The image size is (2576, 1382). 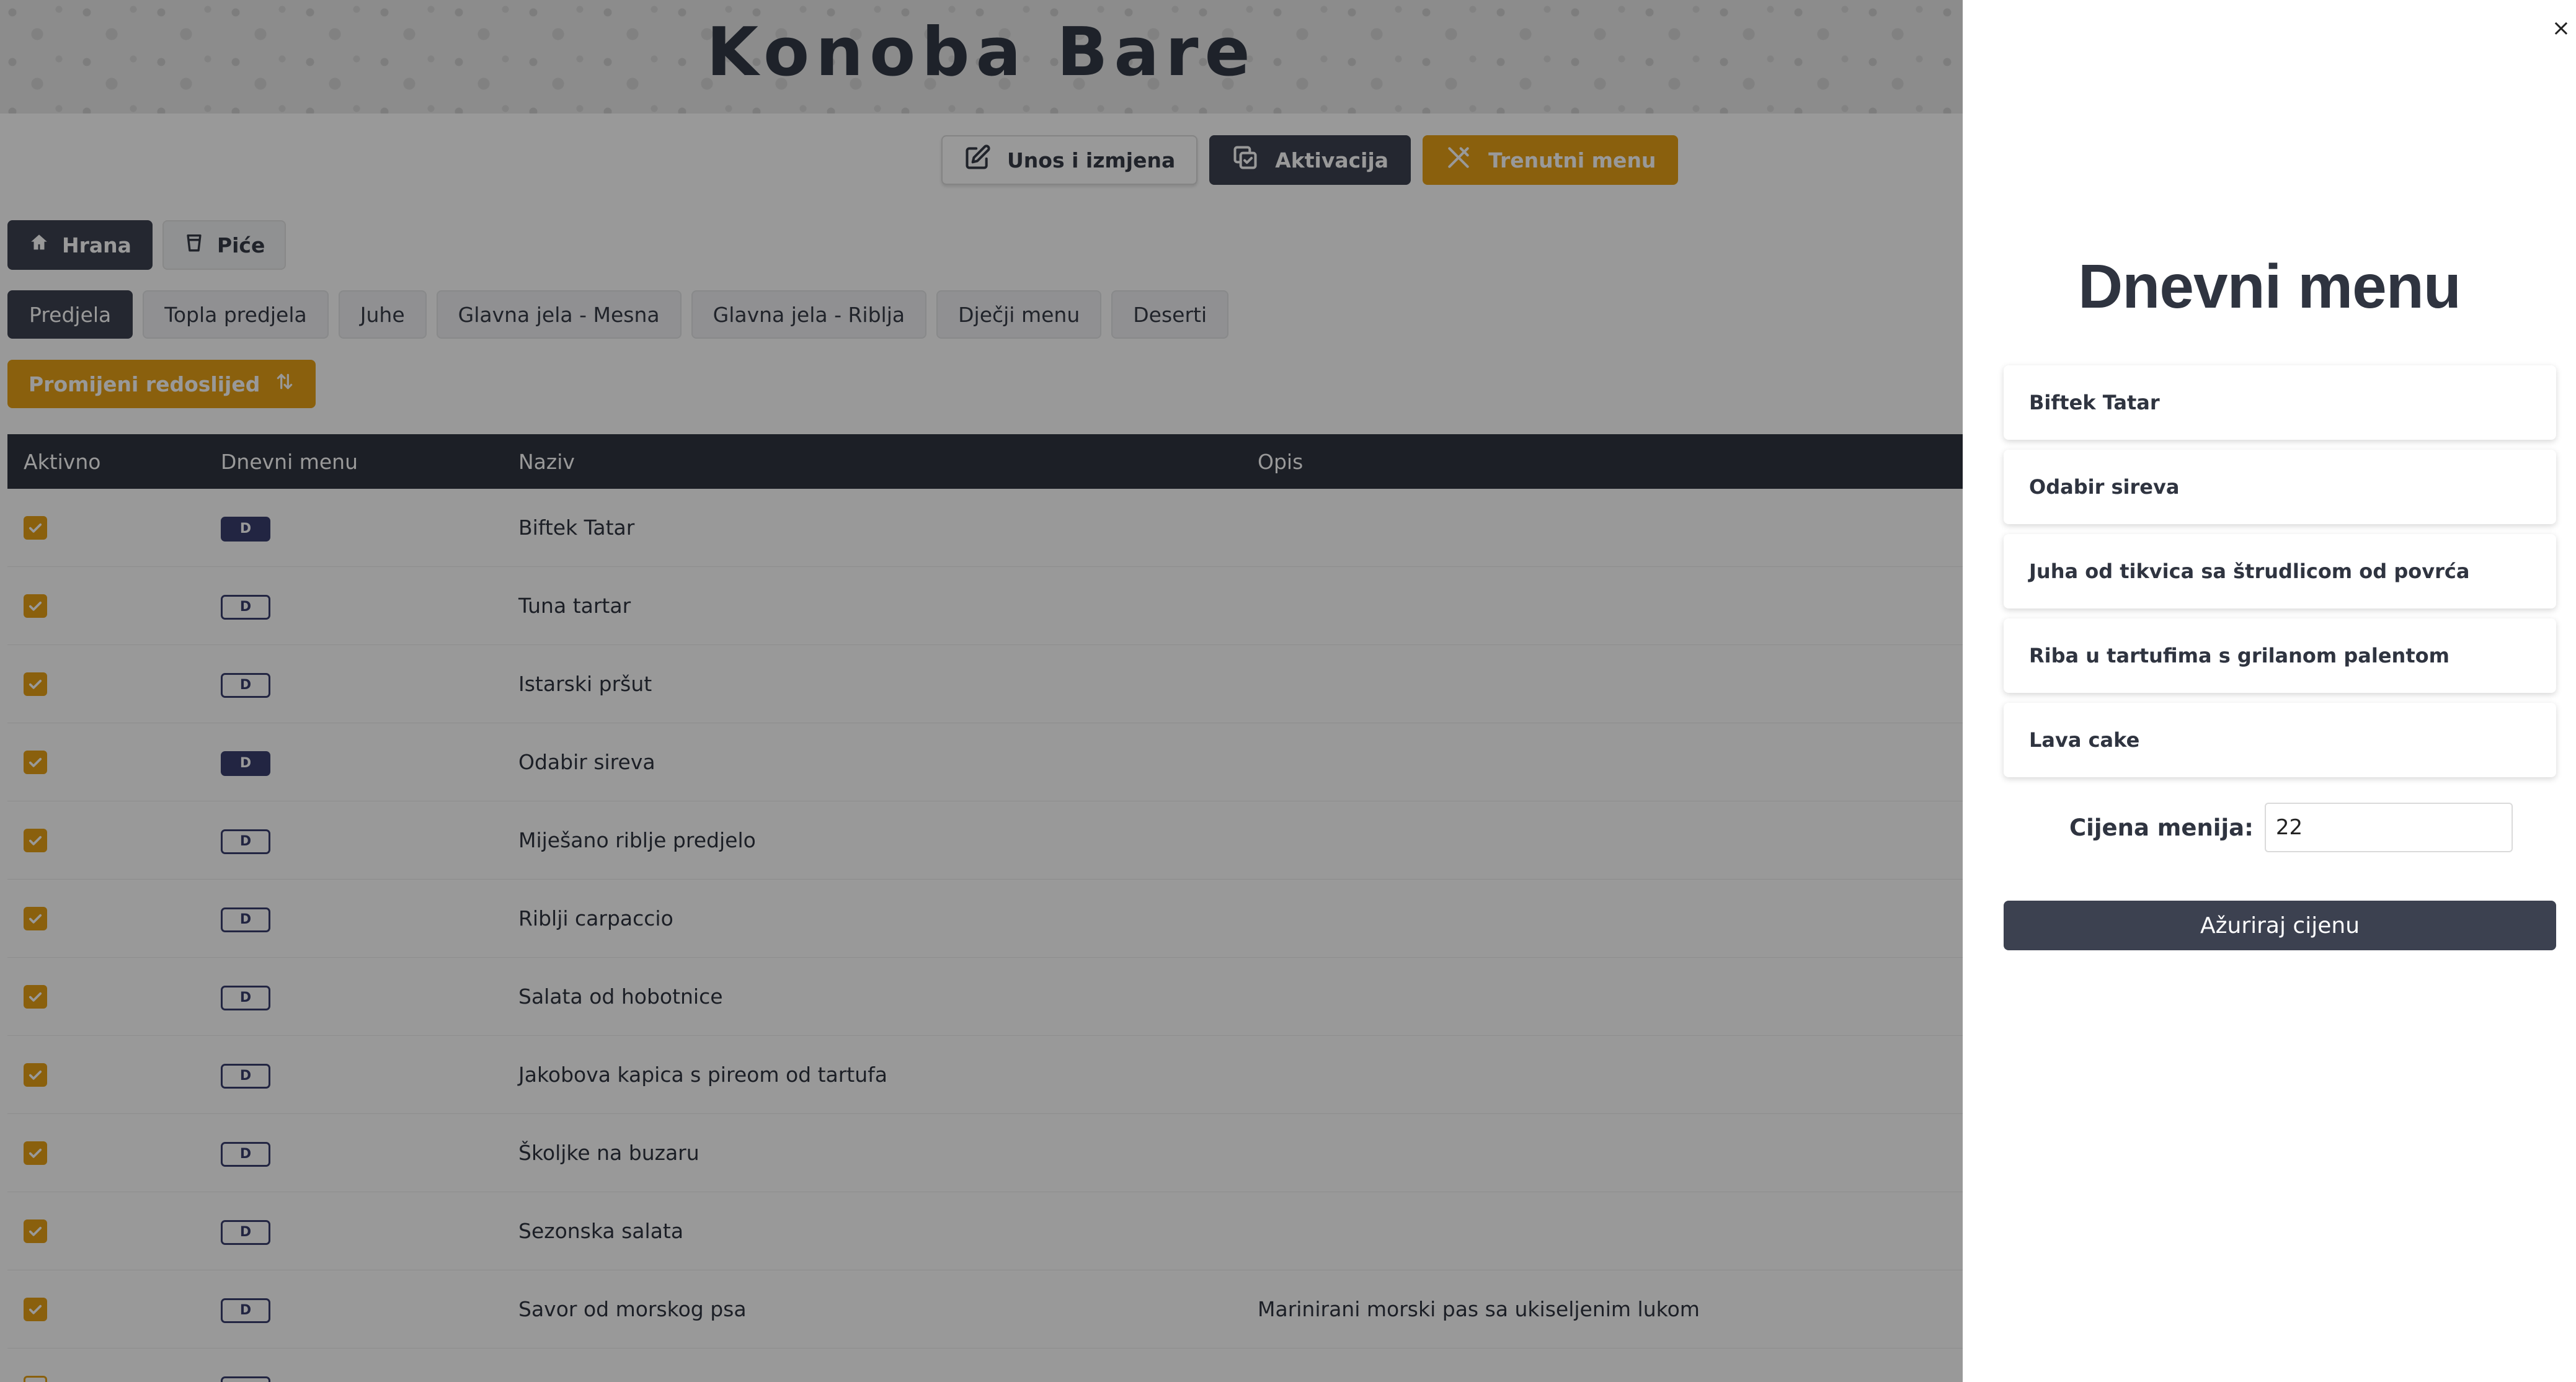 I want to click on price-label: Cijena menija:, so click(x=2161, y=827).